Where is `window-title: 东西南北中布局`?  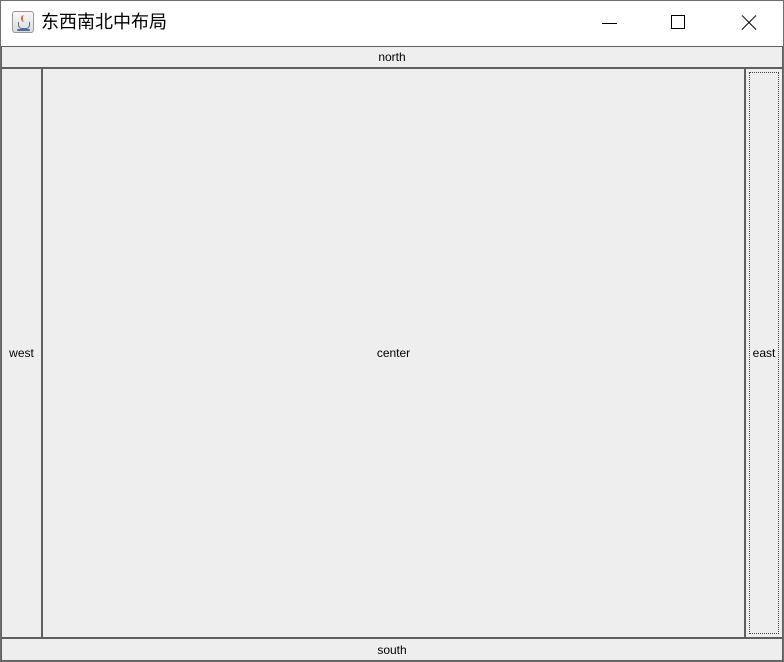
window-title: 东西南北中布局 is located at coordinates (104, 22).